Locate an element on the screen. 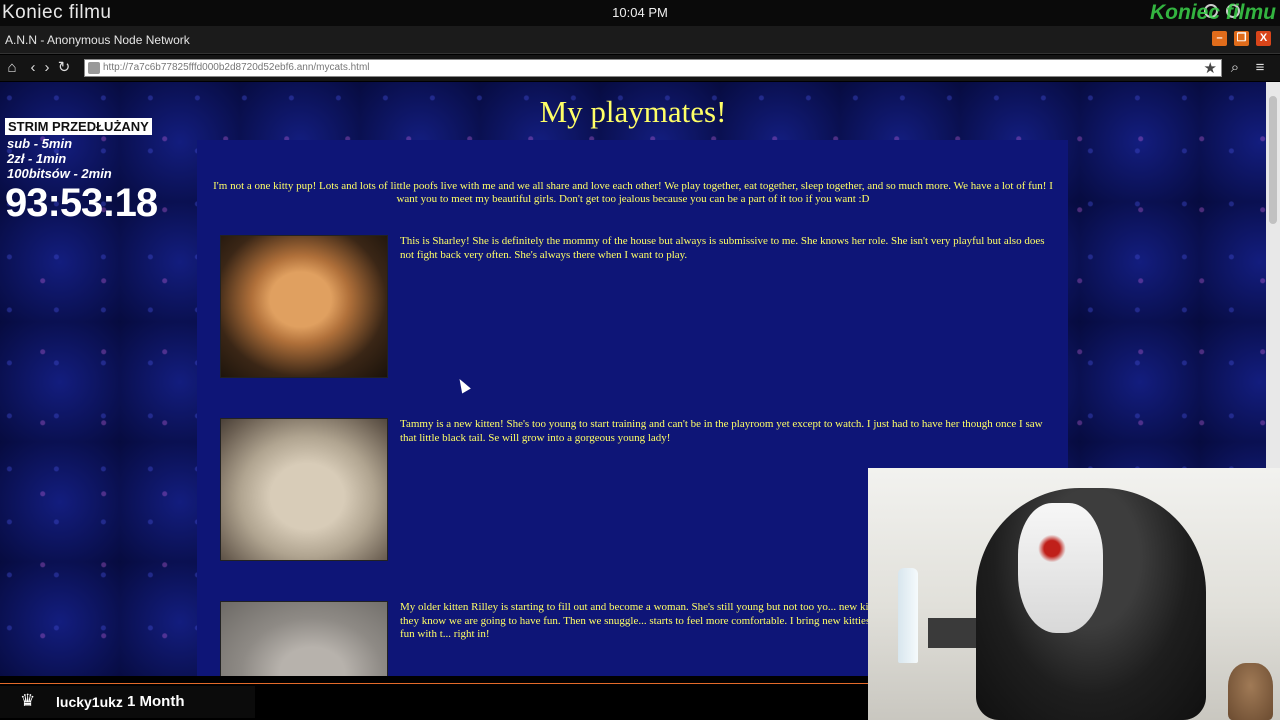 Image resolution: width=1280 pixels, height=720 pixels. forward-icon: › is located at coordinates (47, 68).